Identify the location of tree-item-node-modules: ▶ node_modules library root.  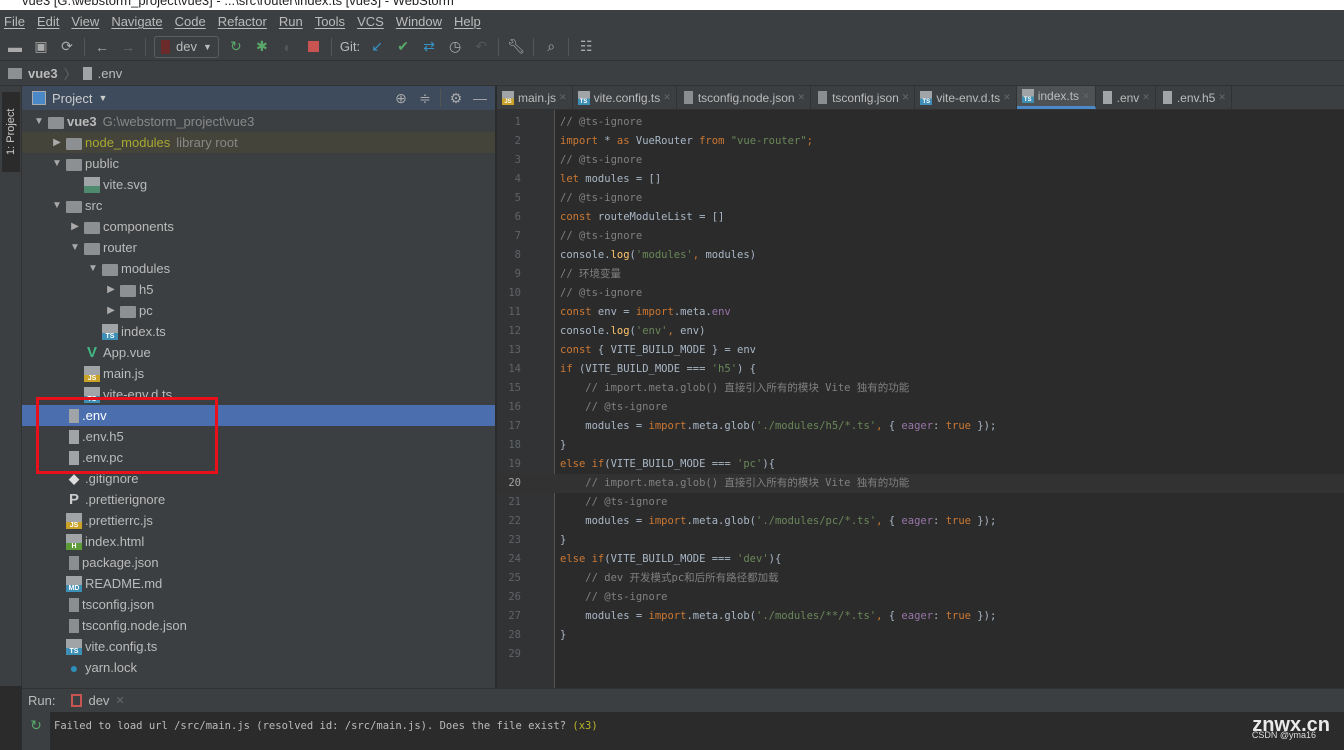
(258, 142).